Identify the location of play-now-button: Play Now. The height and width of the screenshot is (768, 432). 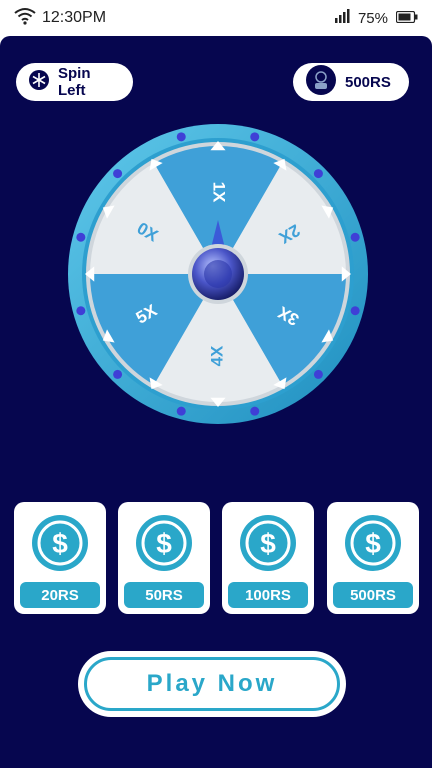
(212, 684).